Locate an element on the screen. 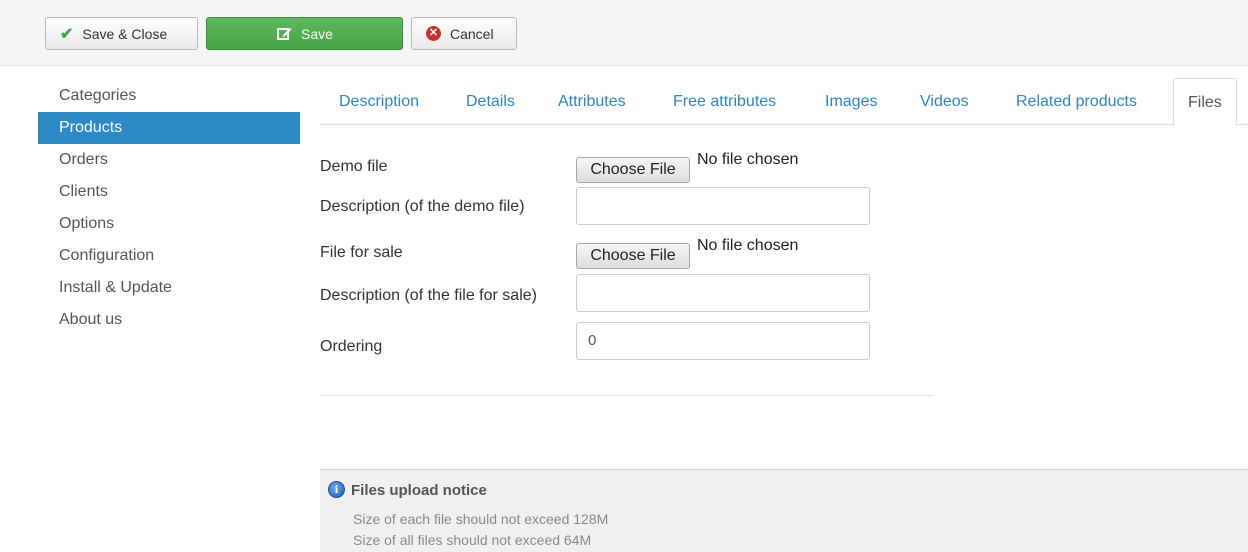 This screenshot has height=552, width=1248. sidebar-item-orders: Orders is located at coordinates (169, 160).